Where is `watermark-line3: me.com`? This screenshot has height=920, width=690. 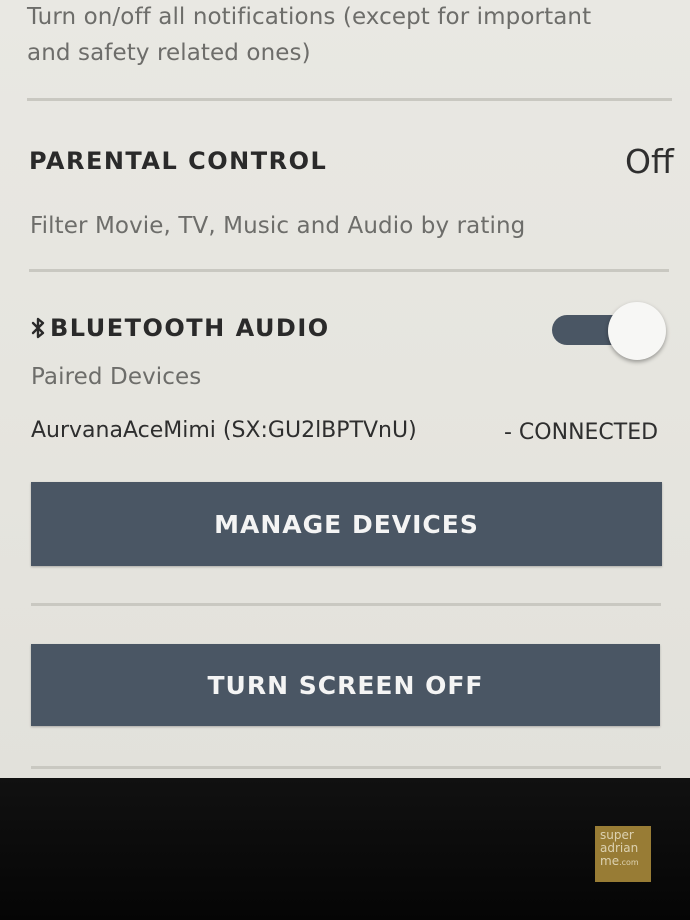 watermark-line3: me.com is located at coordinates (619, 861).